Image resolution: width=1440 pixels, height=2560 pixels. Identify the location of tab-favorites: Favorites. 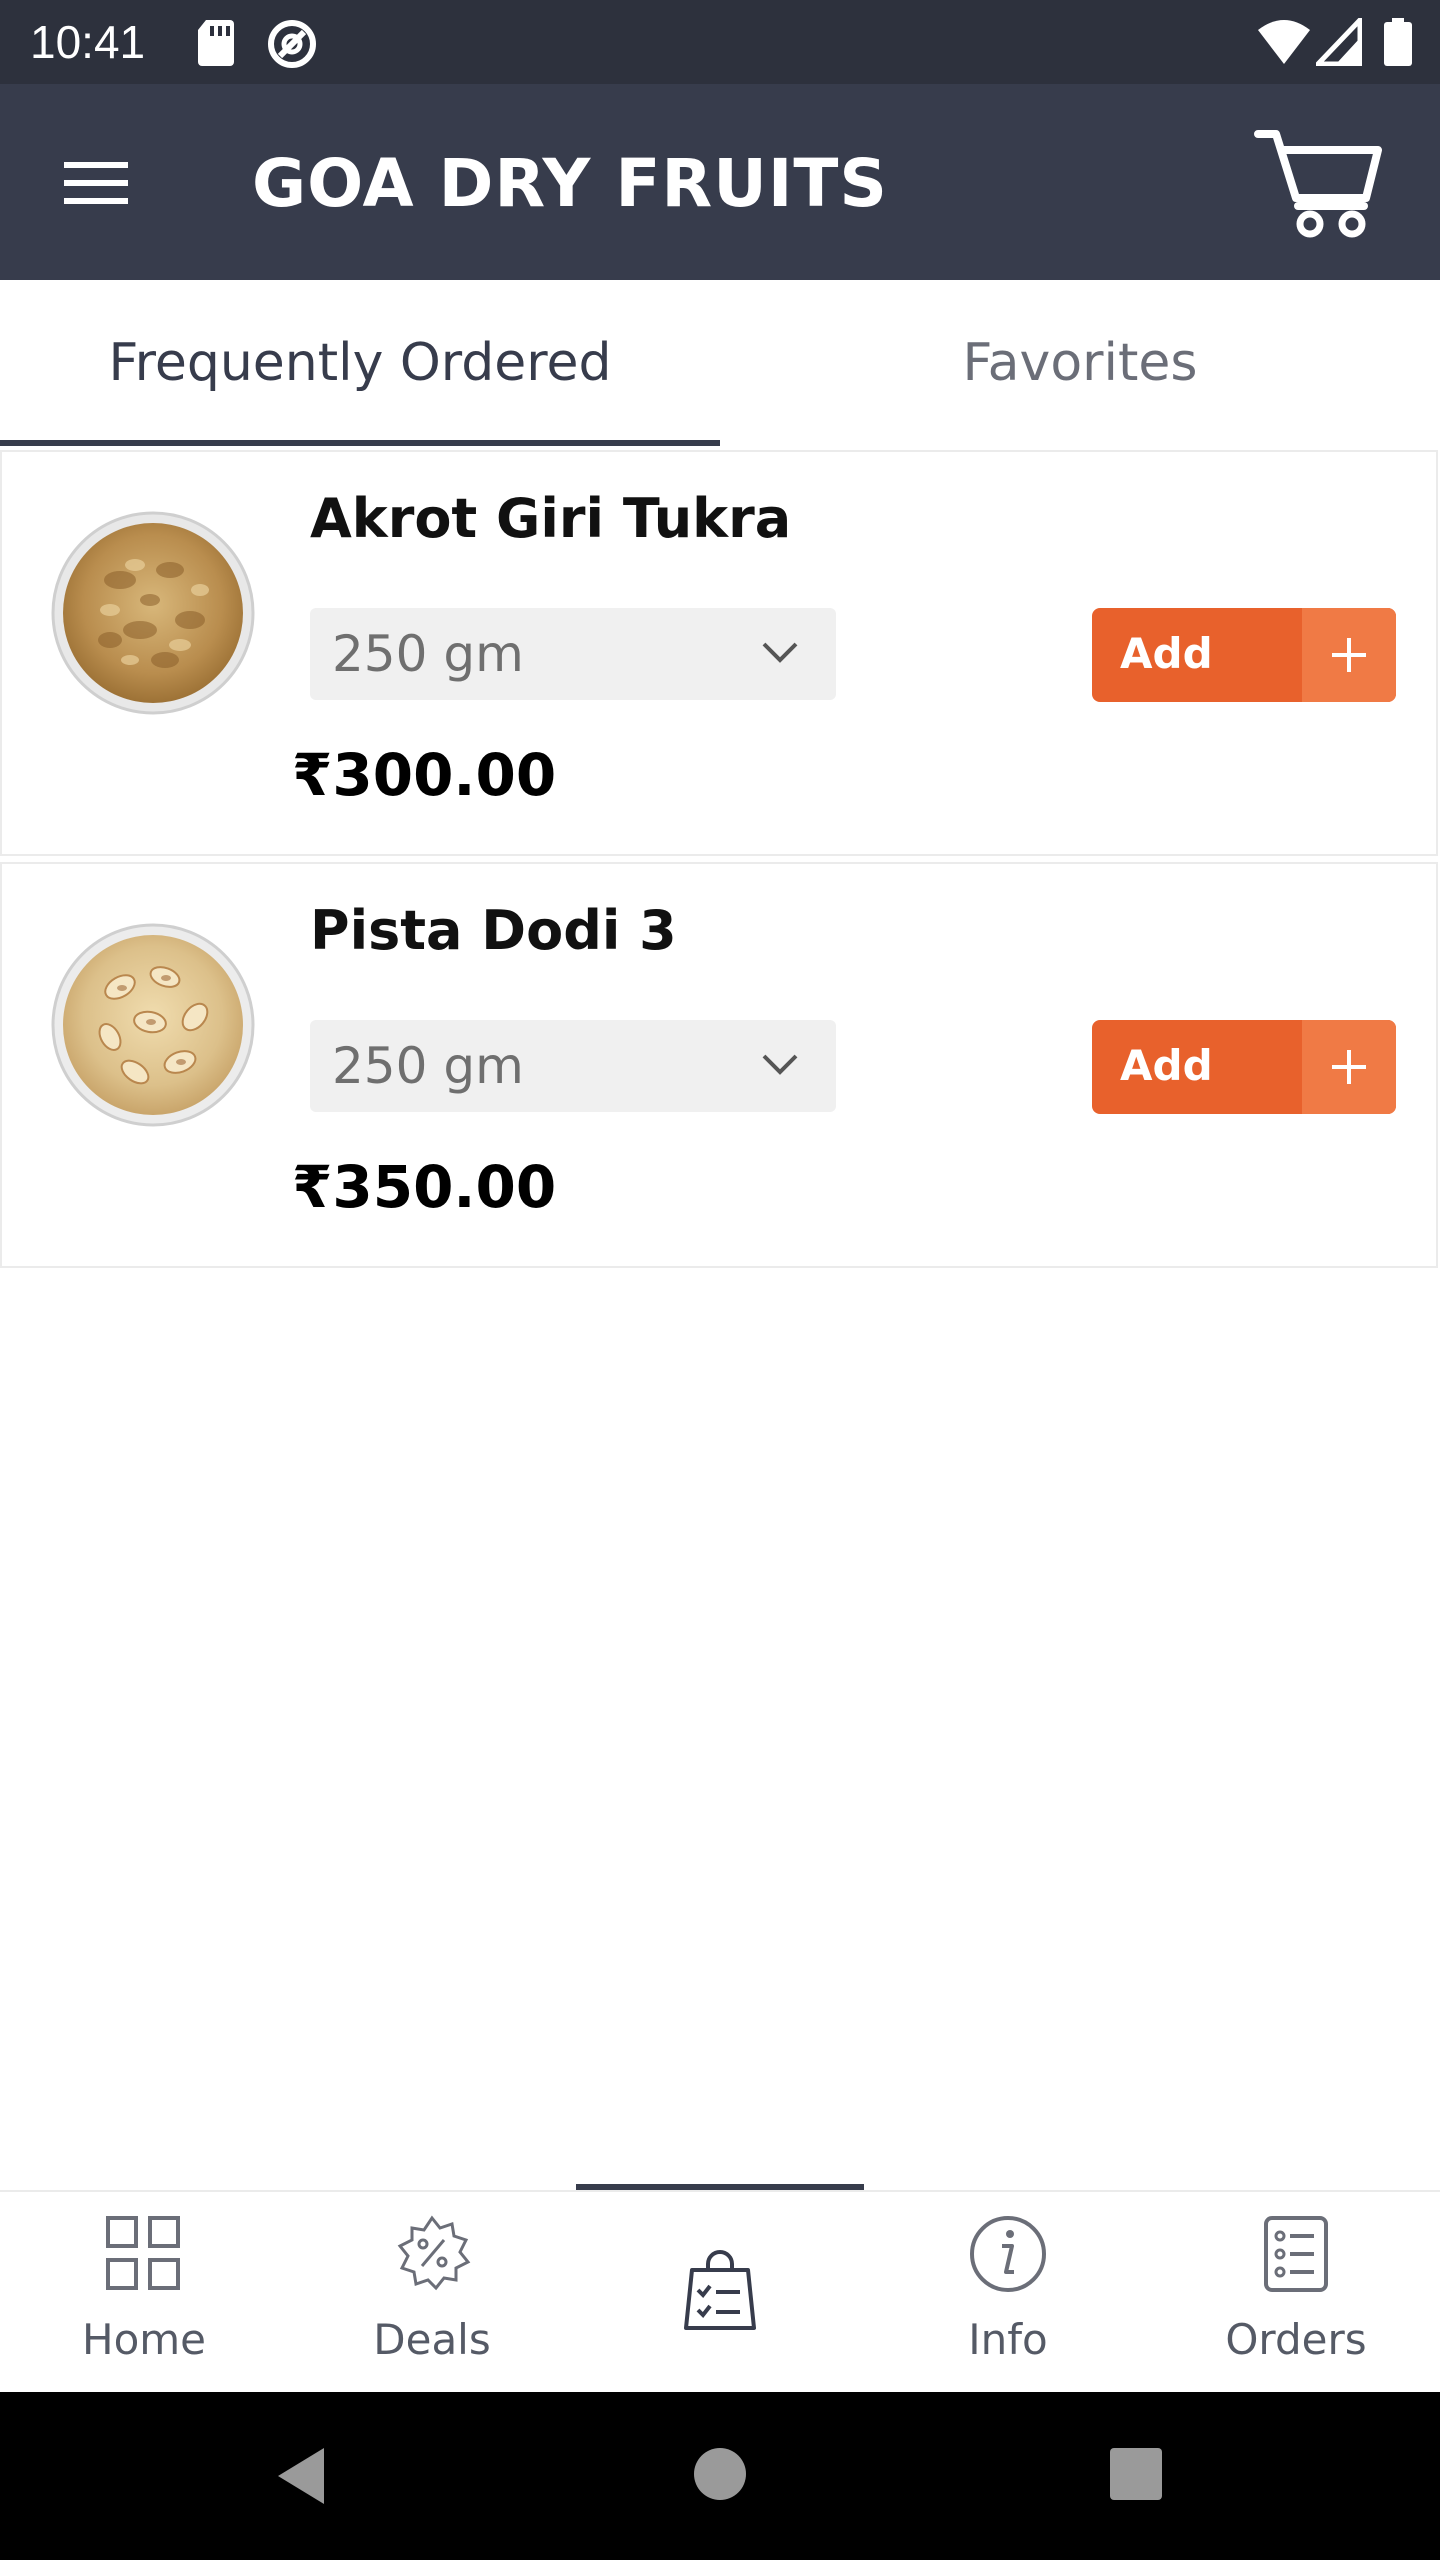
(1080, 363).